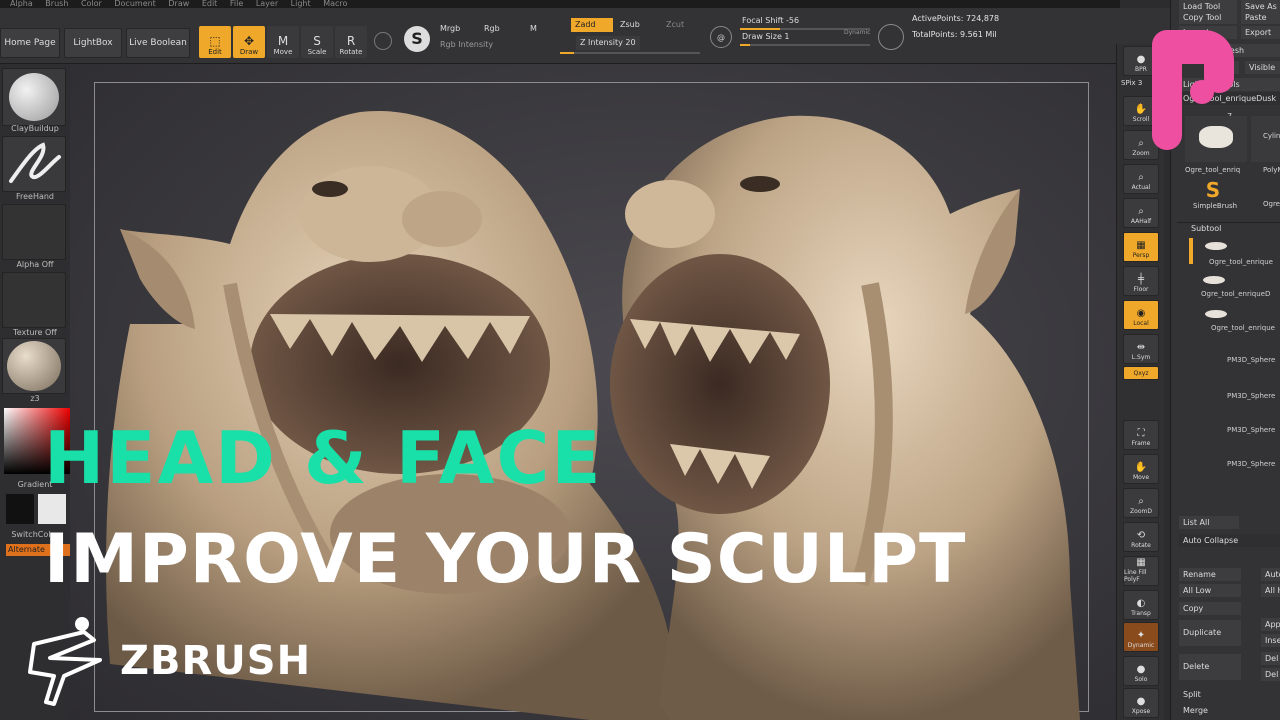 This screenshot has height=720, width=1280. Describe the element at coordinates (335, 4) in the screenshot. I see `menu-macro: Macro` at that location.